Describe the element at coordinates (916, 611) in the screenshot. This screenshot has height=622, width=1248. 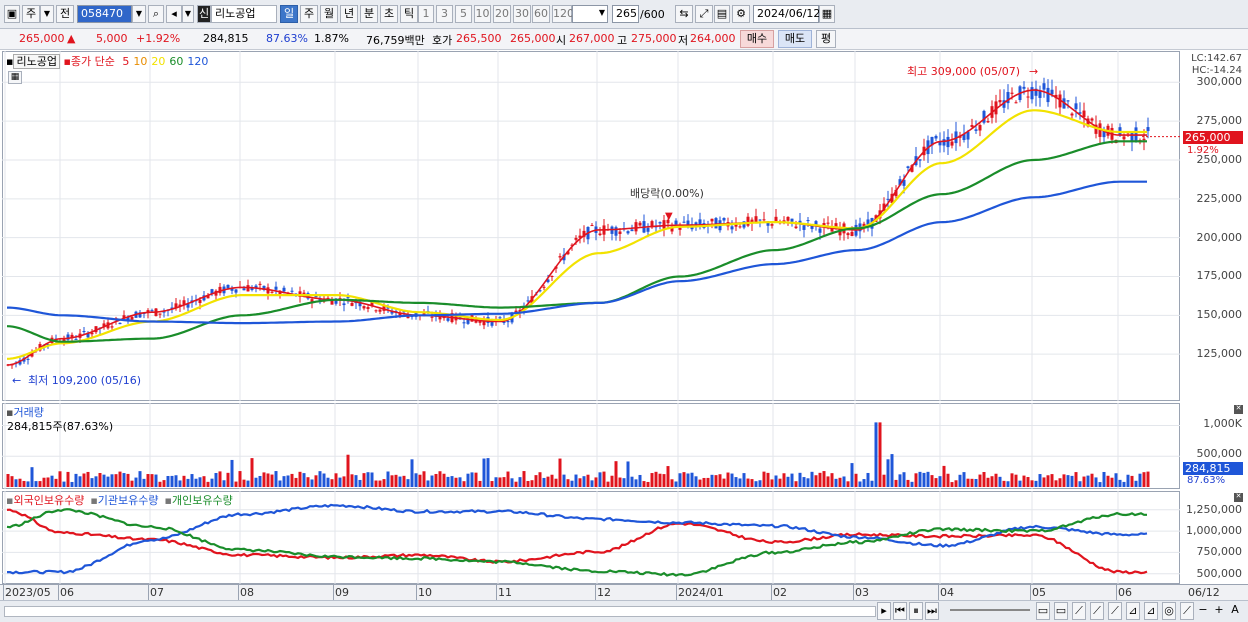
I see `pause-icon: ⏸` at that location.